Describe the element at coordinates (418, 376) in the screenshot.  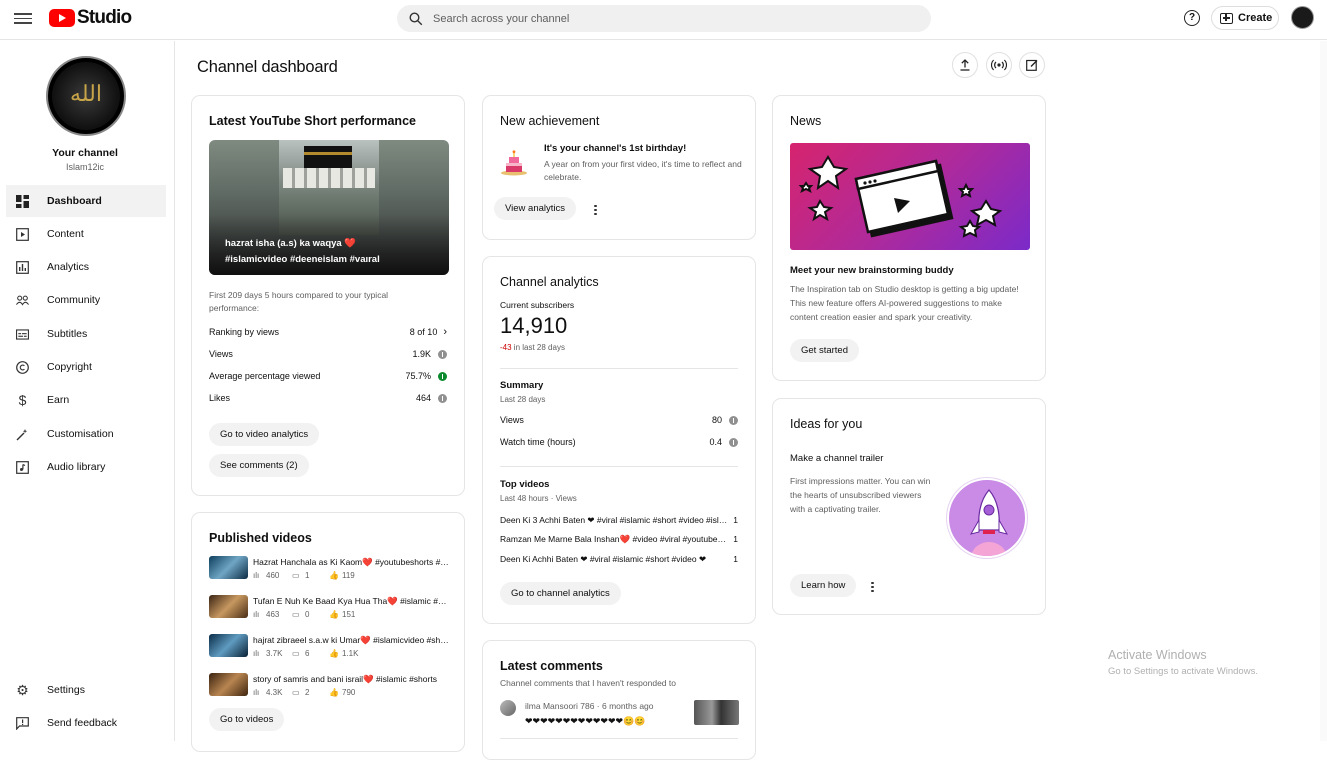
I see `stat-value: 75.7%` at that location.